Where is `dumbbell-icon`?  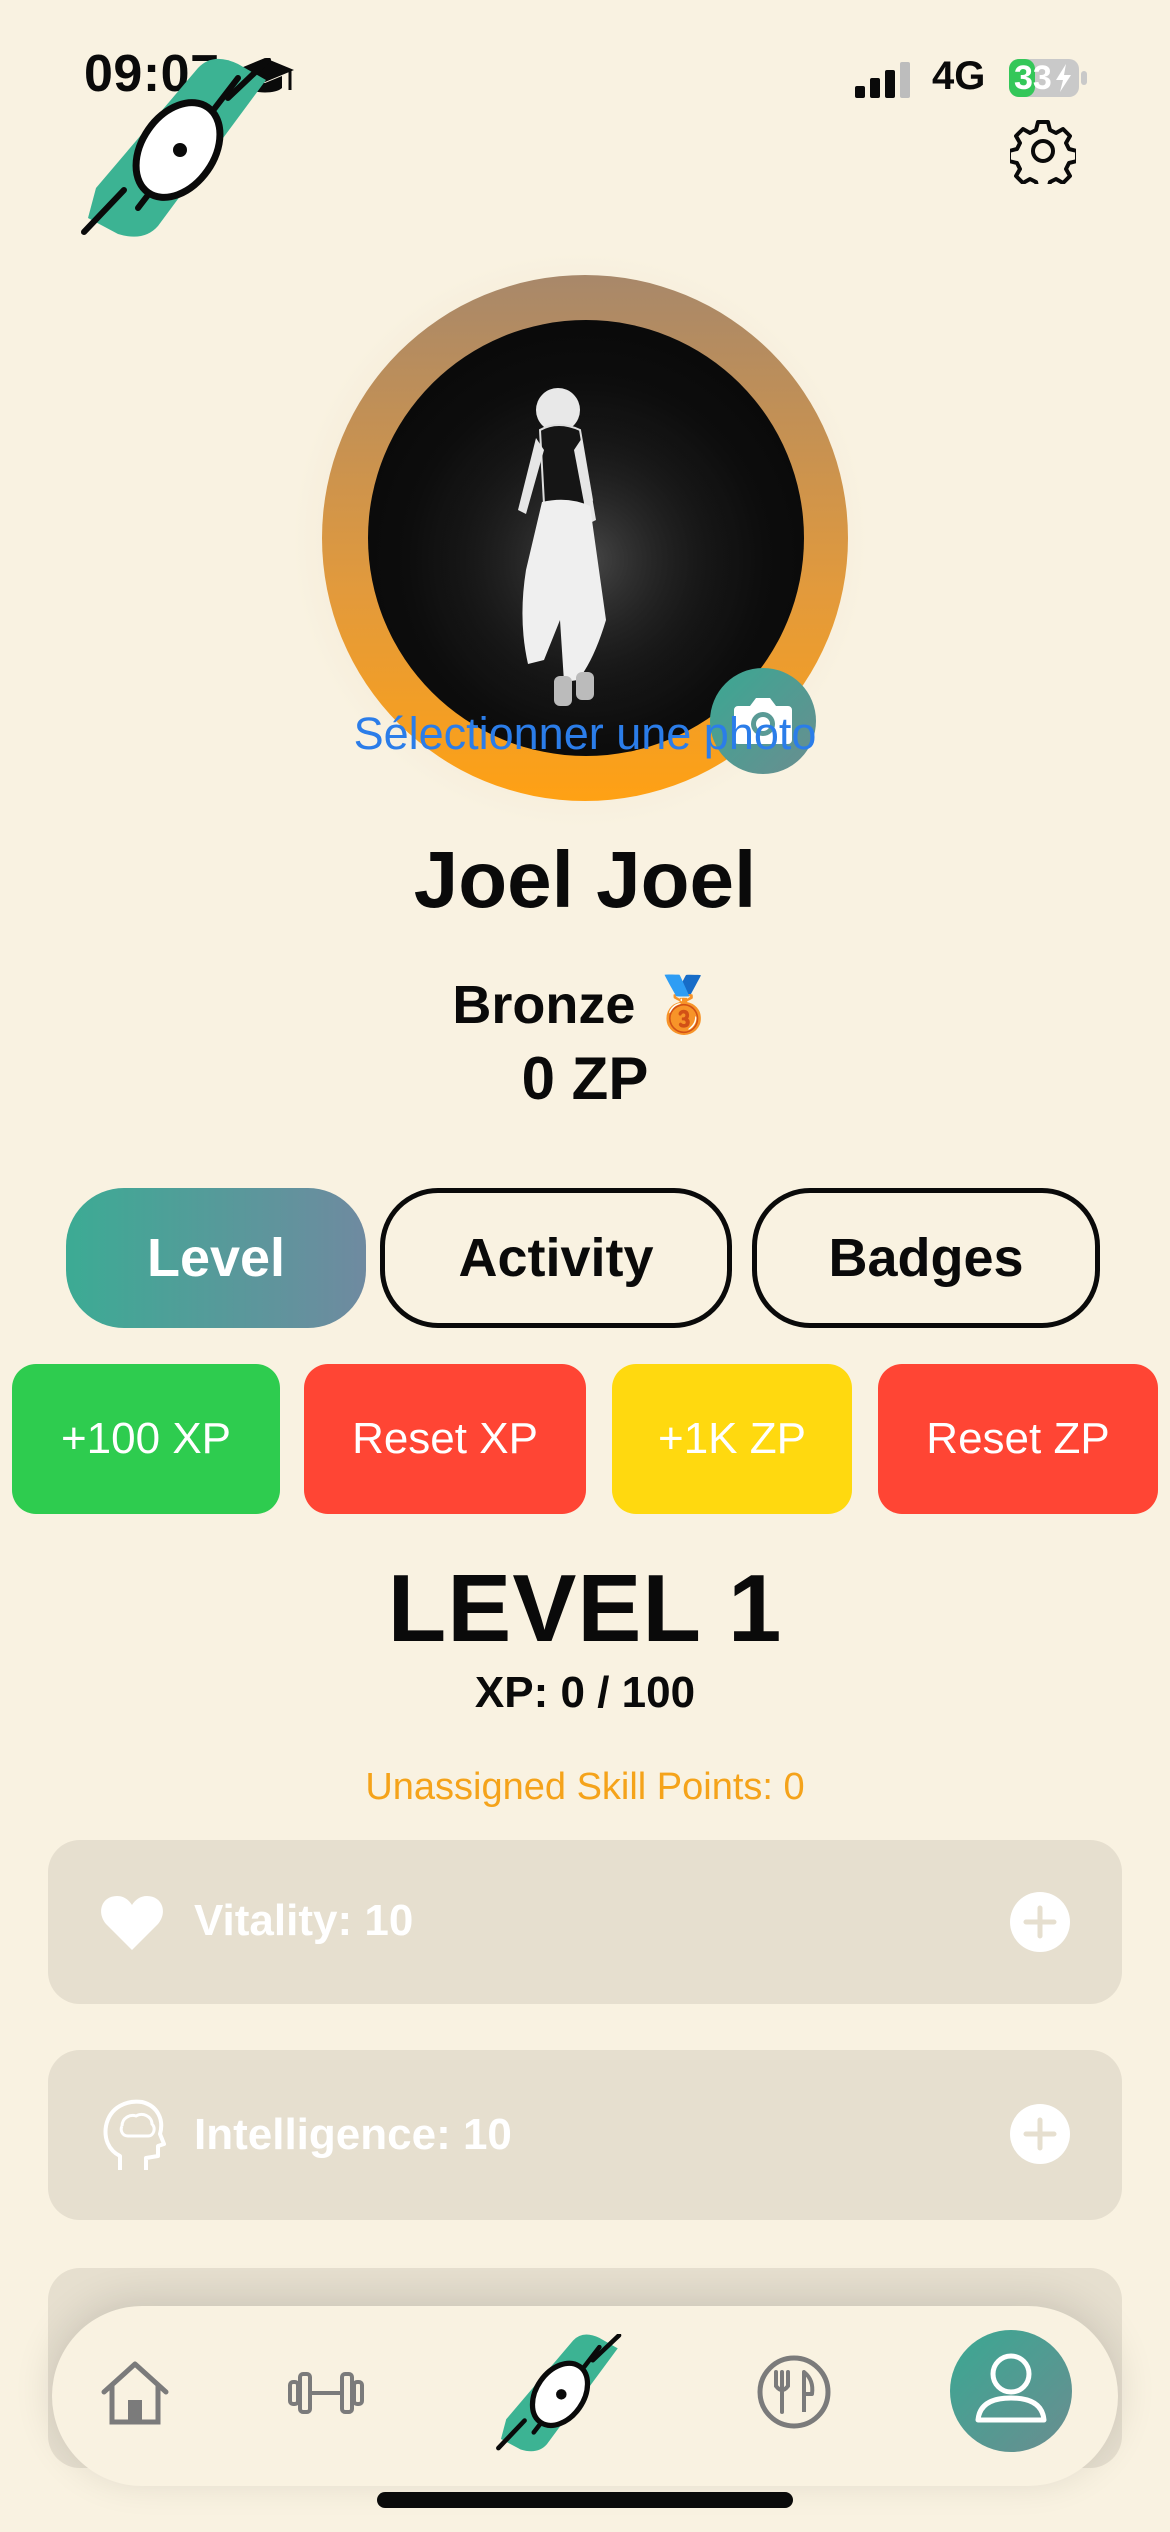 dumbbell-icon is located at coordinates (326, 2393).